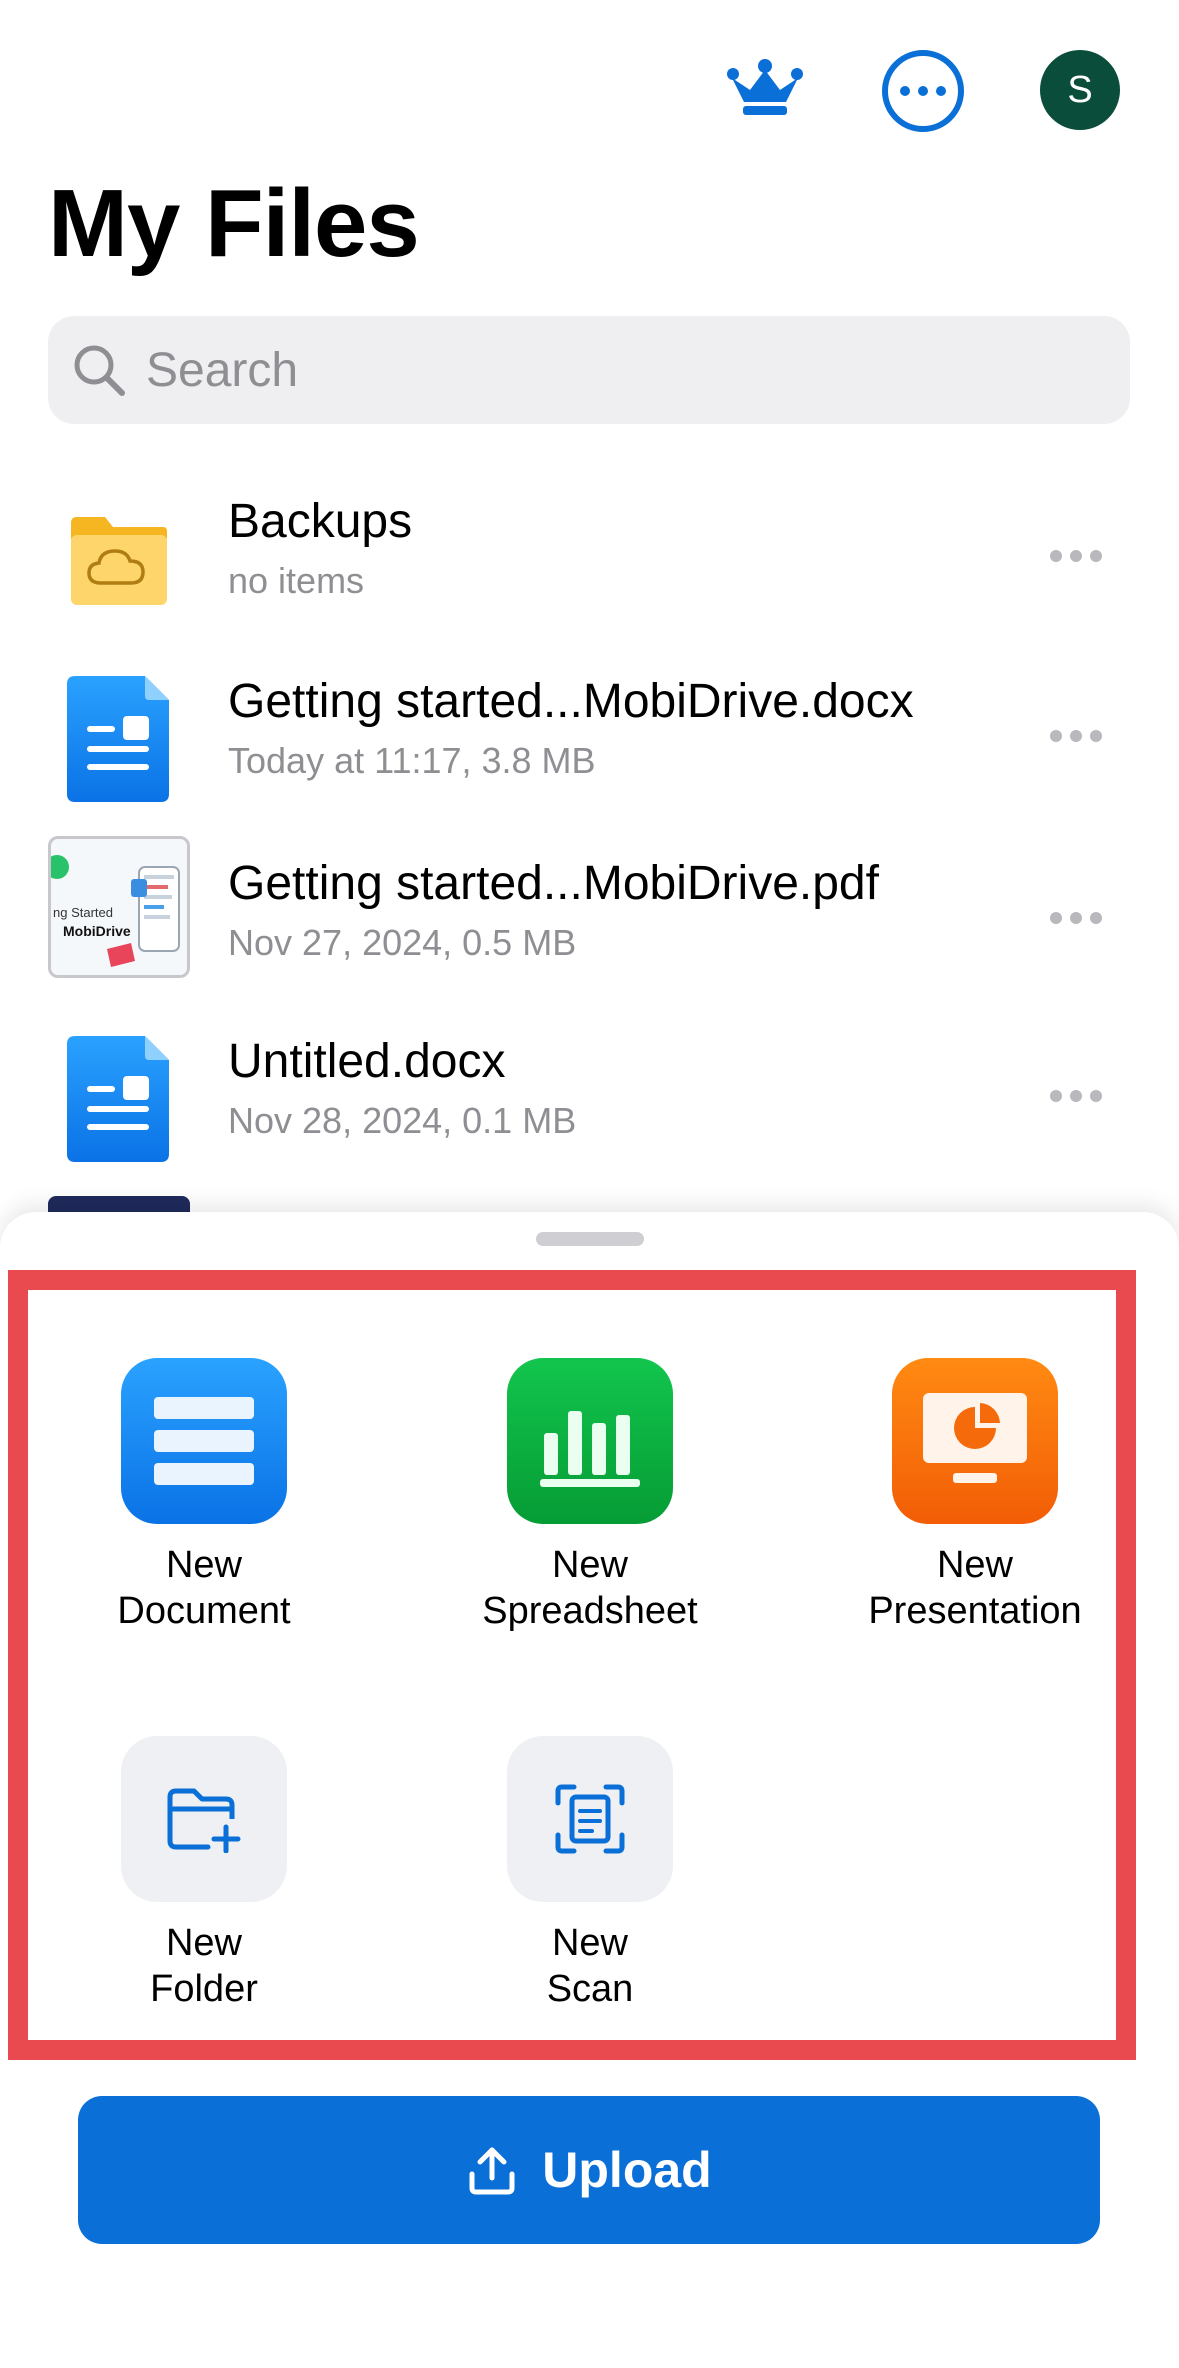 This screenshot has height=2368, width=1179. Describe the element at coordinates (204, 1989) in the screenshot. I see `action-label-line2: Folder` at that location.